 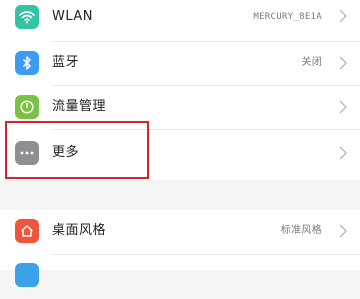 I want to click on divider, so click(x=206, y=129).